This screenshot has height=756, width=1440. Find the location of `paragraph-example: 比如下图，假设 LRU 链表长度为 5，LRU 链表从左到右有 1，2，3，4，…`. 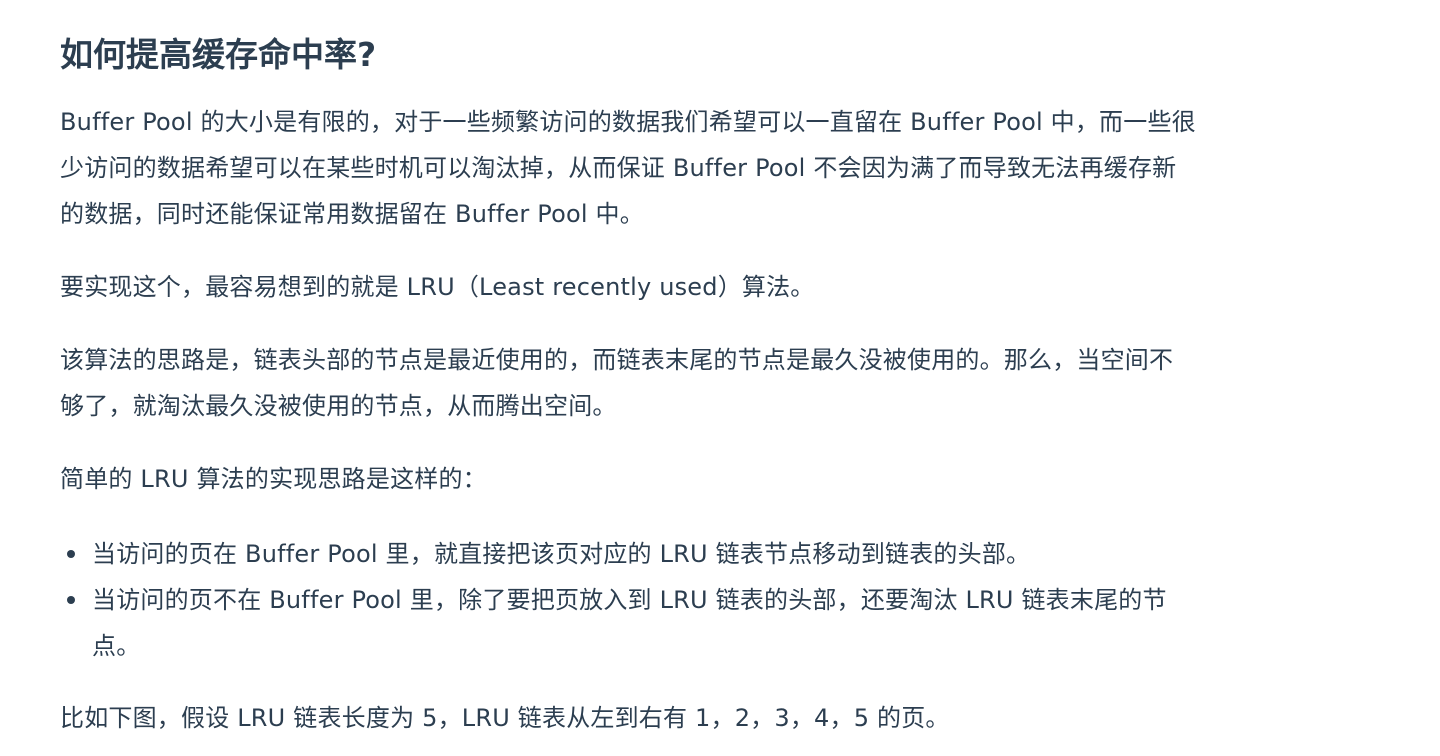

paragraph-example: 比如下图，假设 LRU 链表长度为 5，LRU 链表从左到右有 1，2，3，4，… is located at coordinates (685, 718).